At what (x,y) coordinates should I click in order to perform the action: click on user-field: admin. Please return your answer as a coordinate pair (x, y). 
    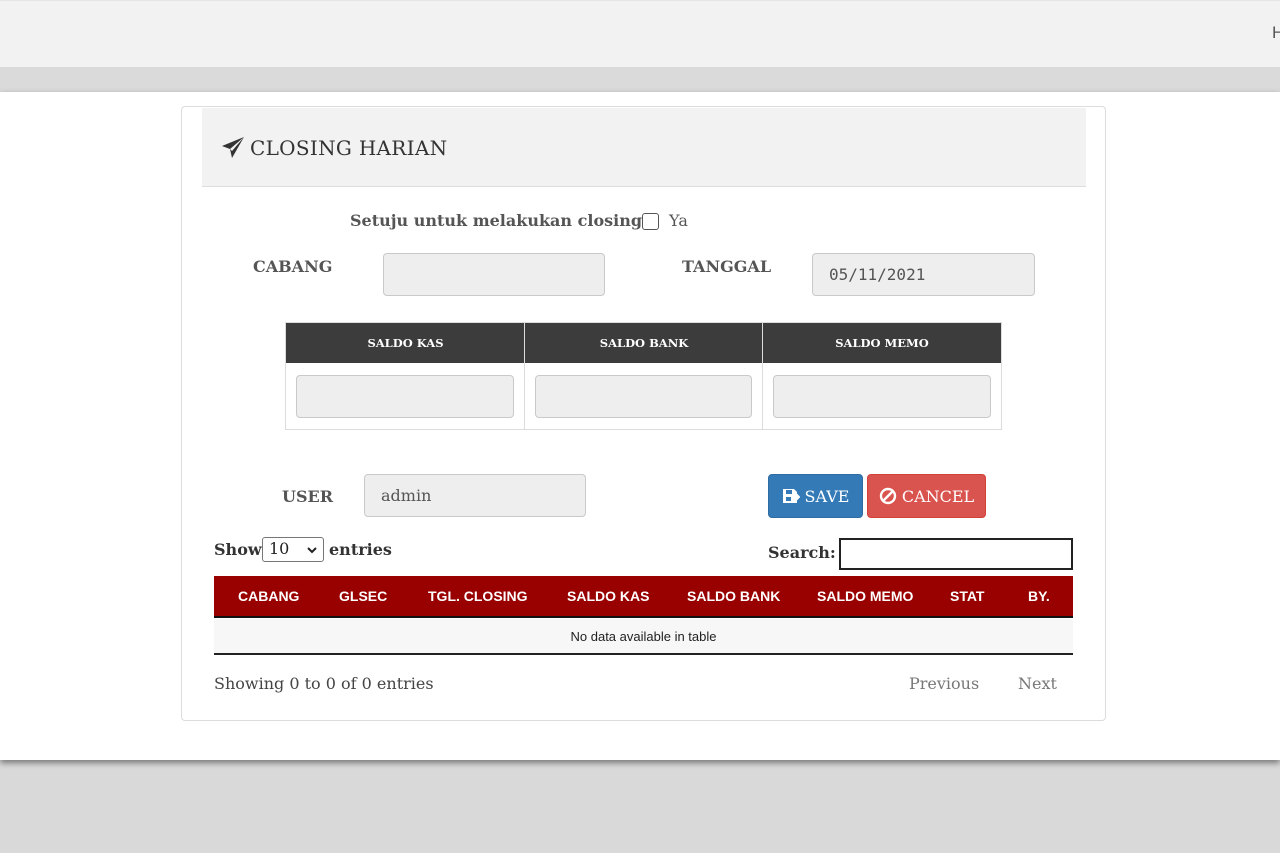
    Looking at the image, I should click on (475, 495).